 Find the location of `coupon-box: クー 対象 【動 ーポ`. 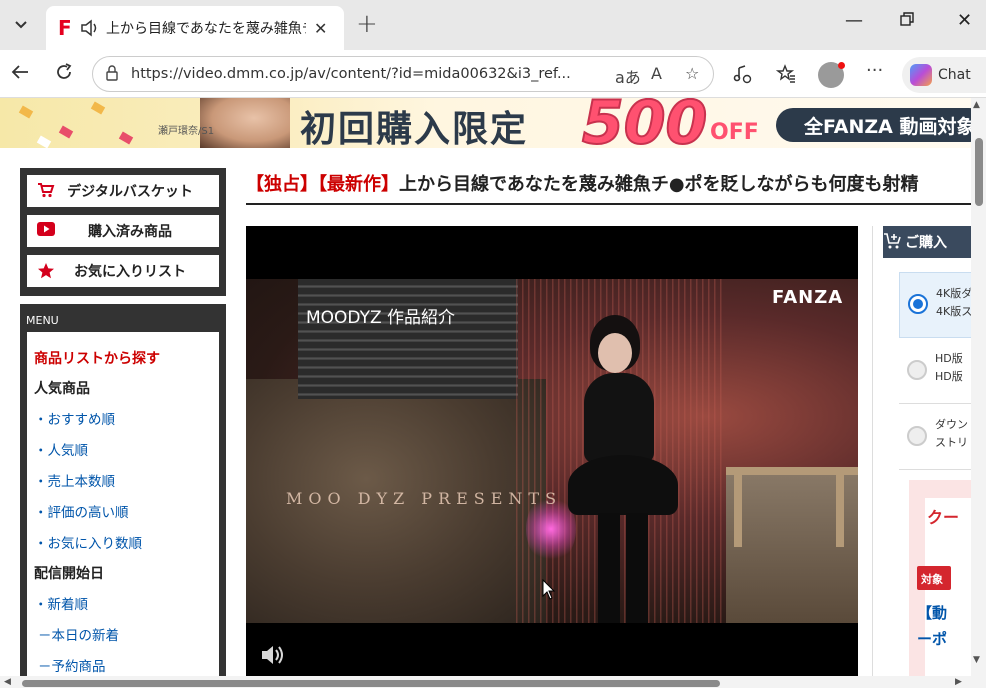

coupon-box: クー 対象 【動 ーポ is located at coordinates (940, 578).